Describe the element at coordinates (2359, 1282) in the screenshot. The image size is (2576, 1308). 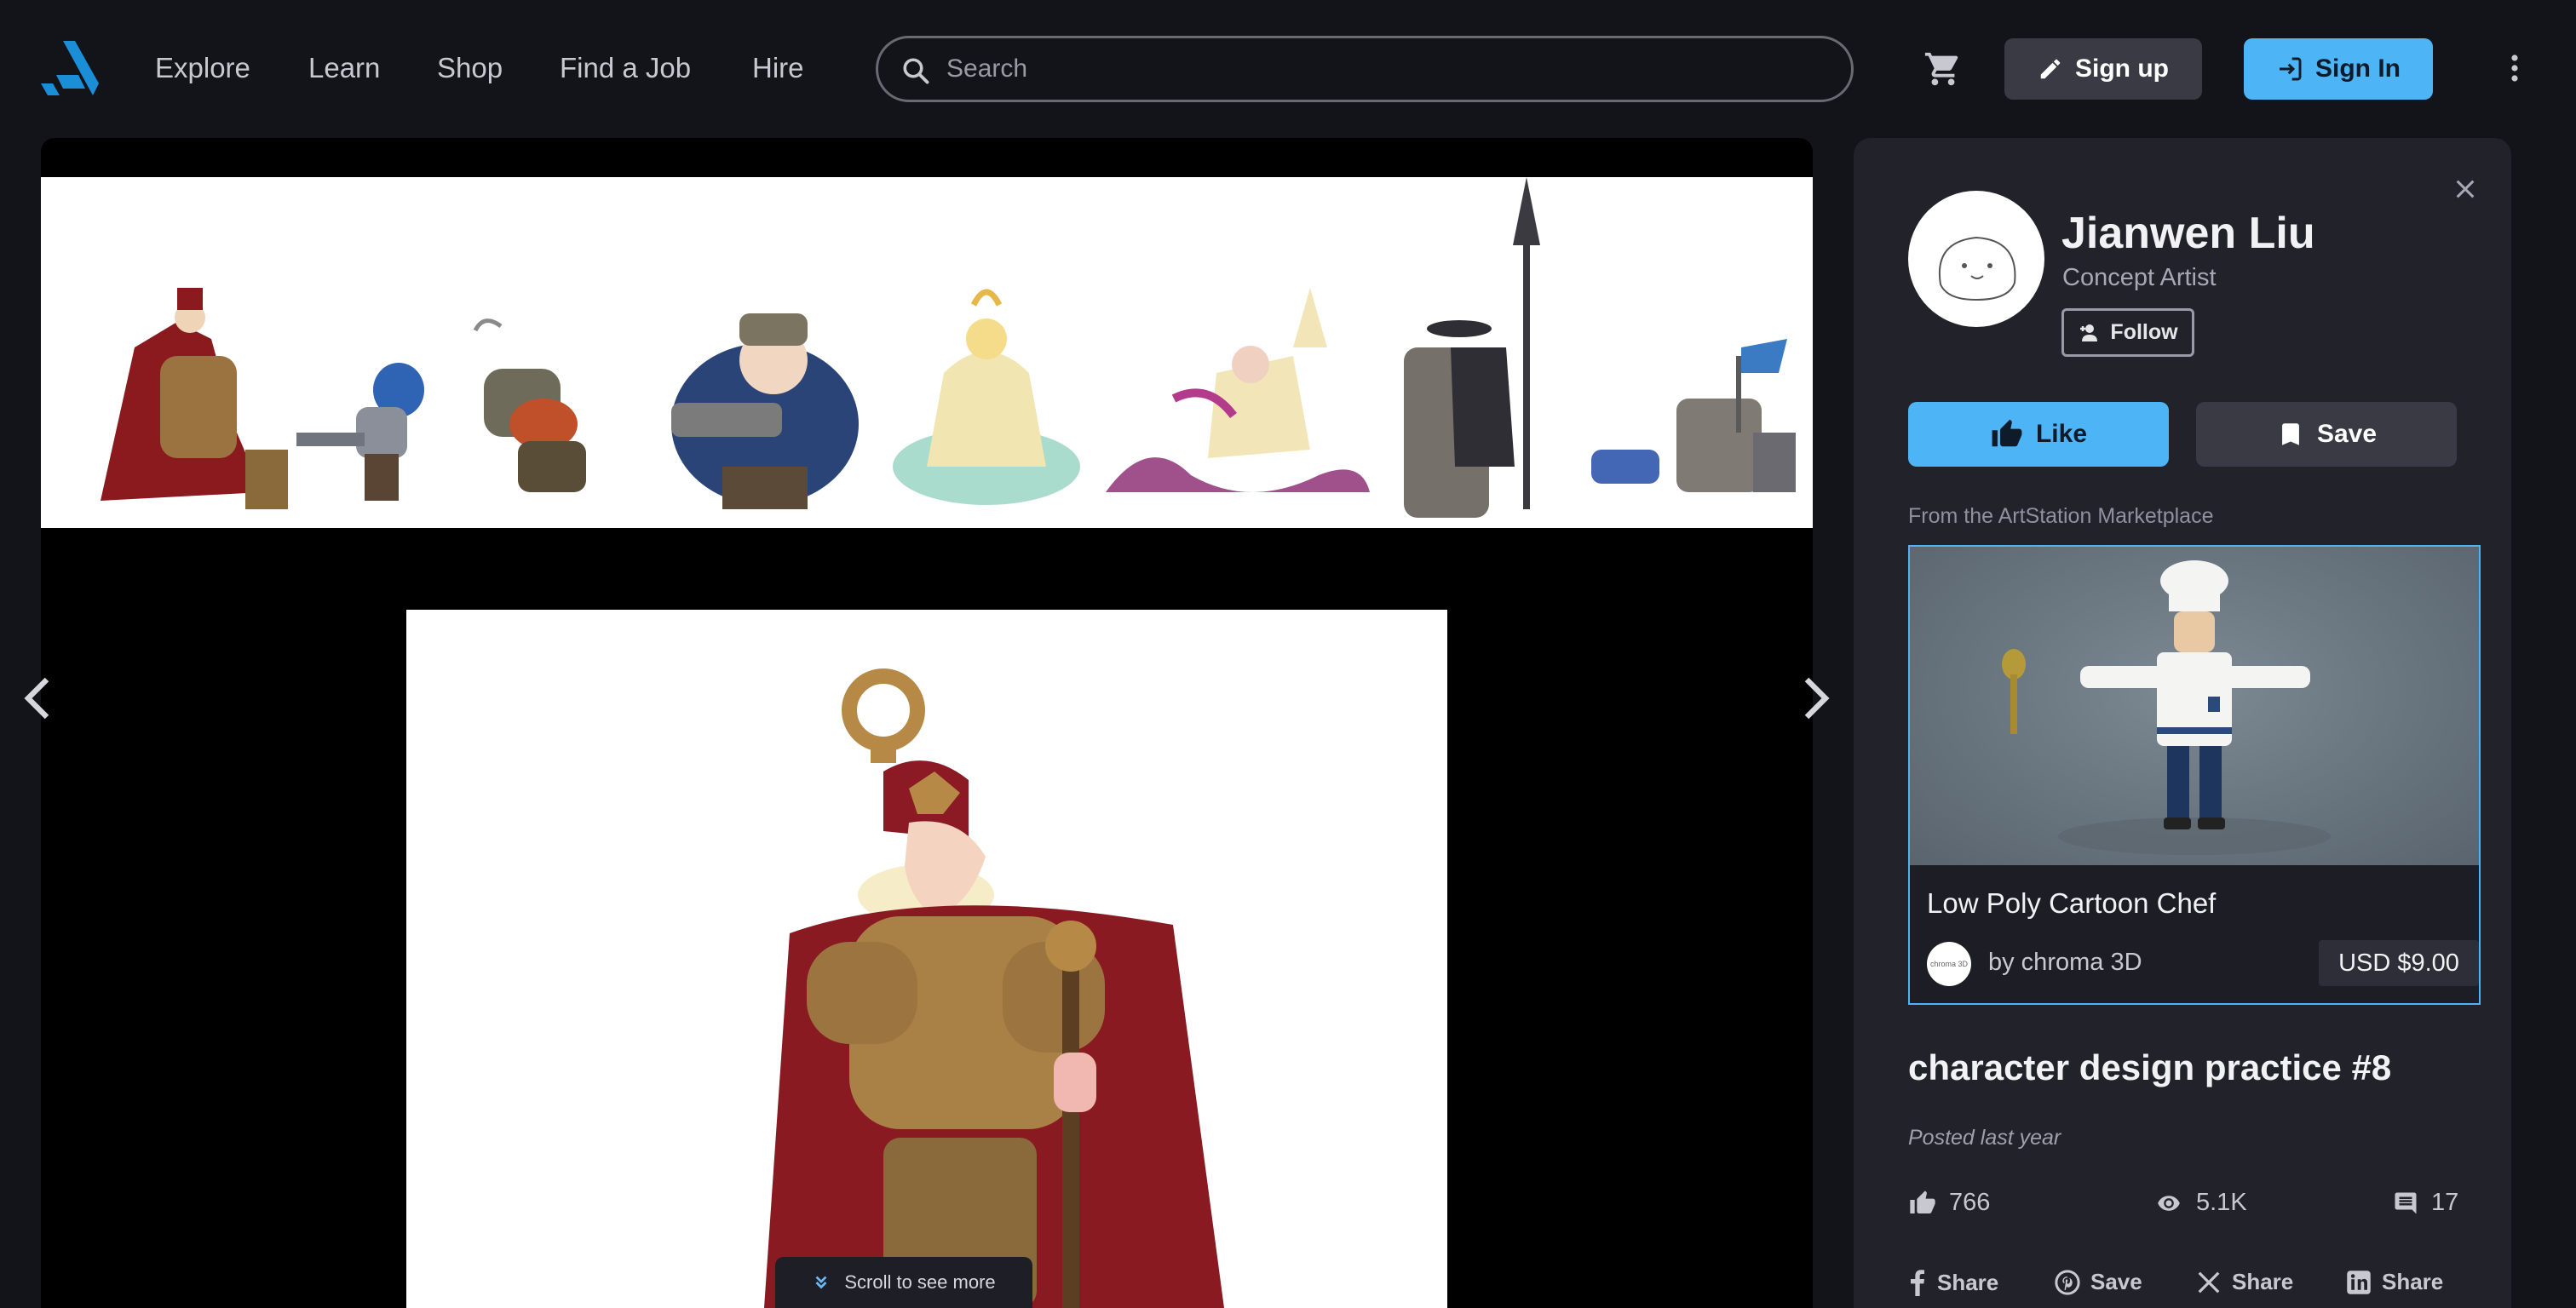
I see `linkedin-icon` at that location.